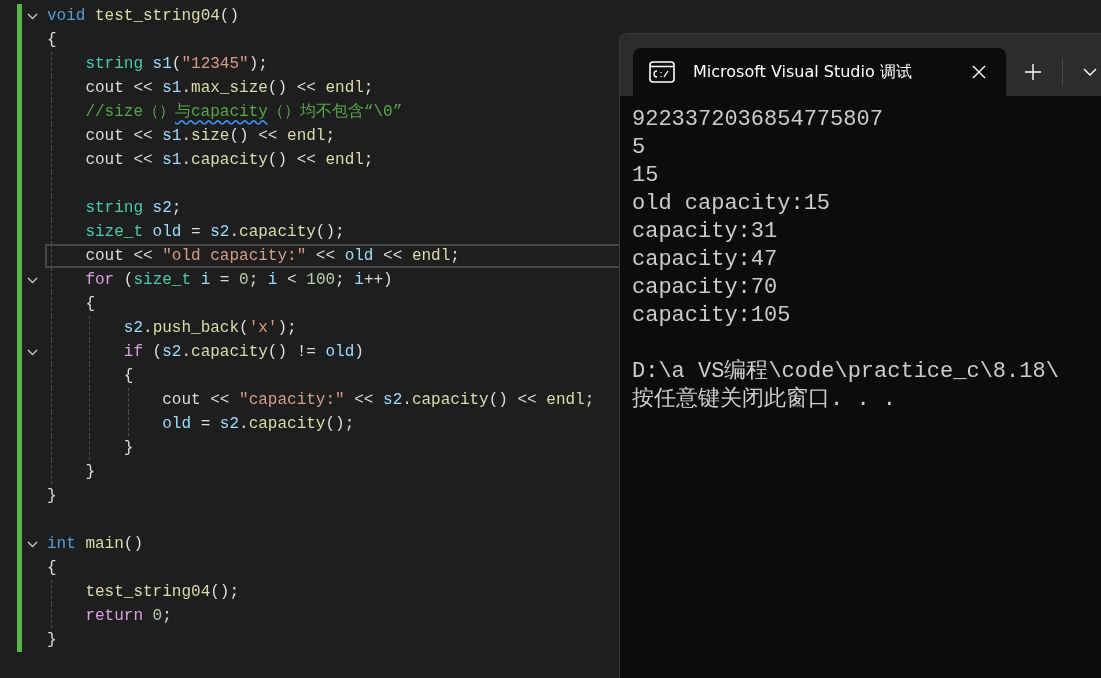 This screenshot has height=678, width=1101. What do you see at coordinates (979, 72) in the screenshot?
I see `close-icon` at bounding box center [979, 72].